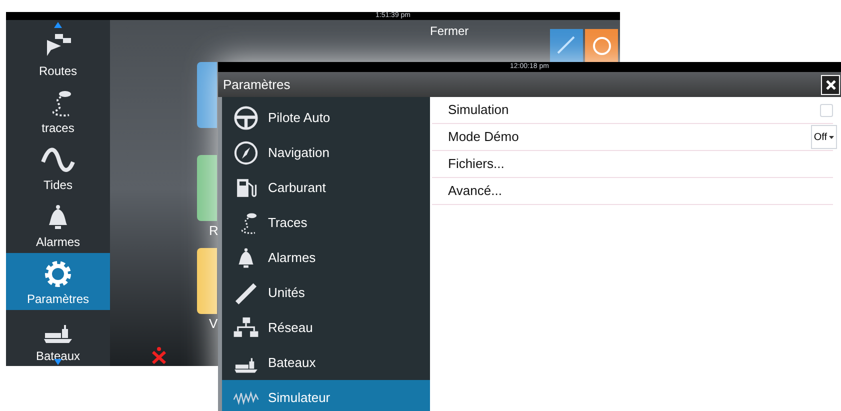 The height and width of the screenshot is (411, 841). What do you see at coordinates (326, 152) in the screenshot?
I see `category-item: Navigation` at bounding box center [326, 152].